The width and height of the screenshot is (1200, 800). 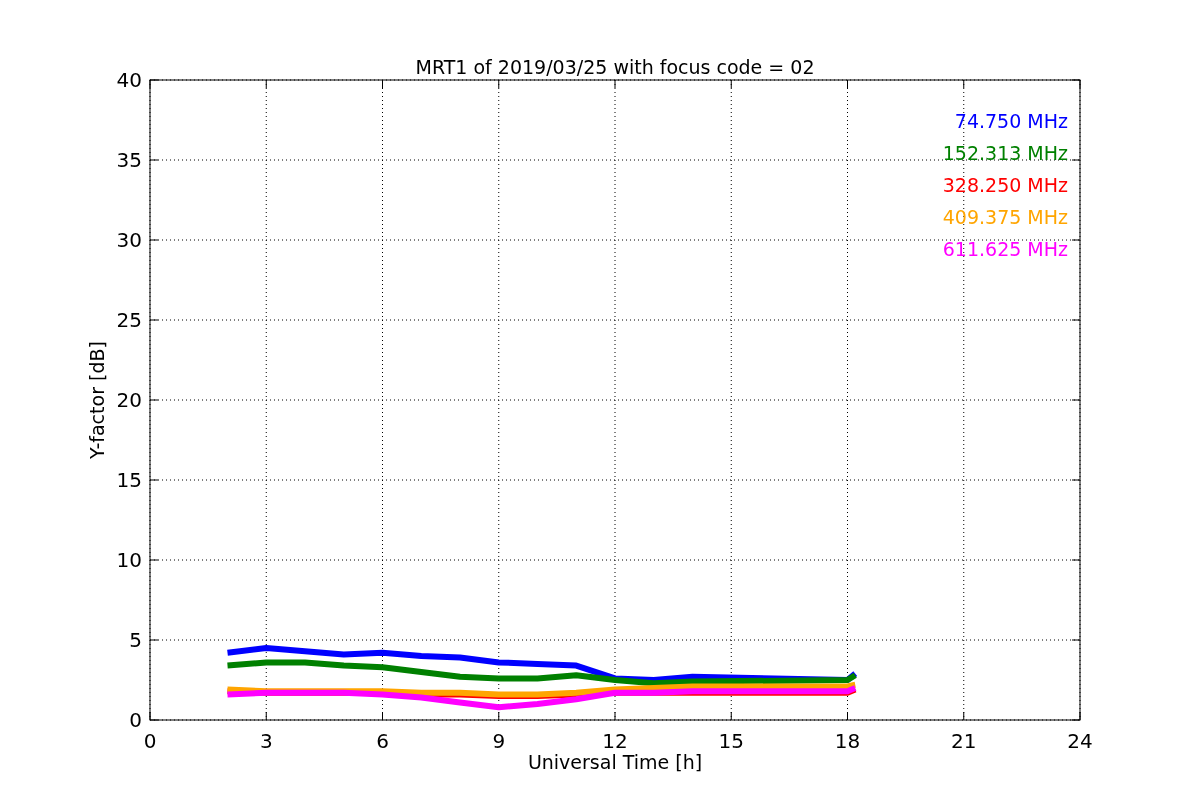 I want to click on y-tick-label: 35, so click(x=129, y=160).